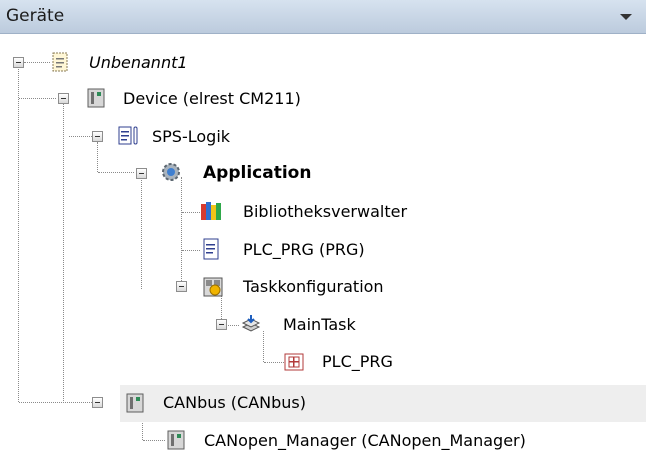 This screenshot has width=646, height=459. Describe the element at coordinates (251, 323) in the screenshot. I see `task-stack-icon` at that location.